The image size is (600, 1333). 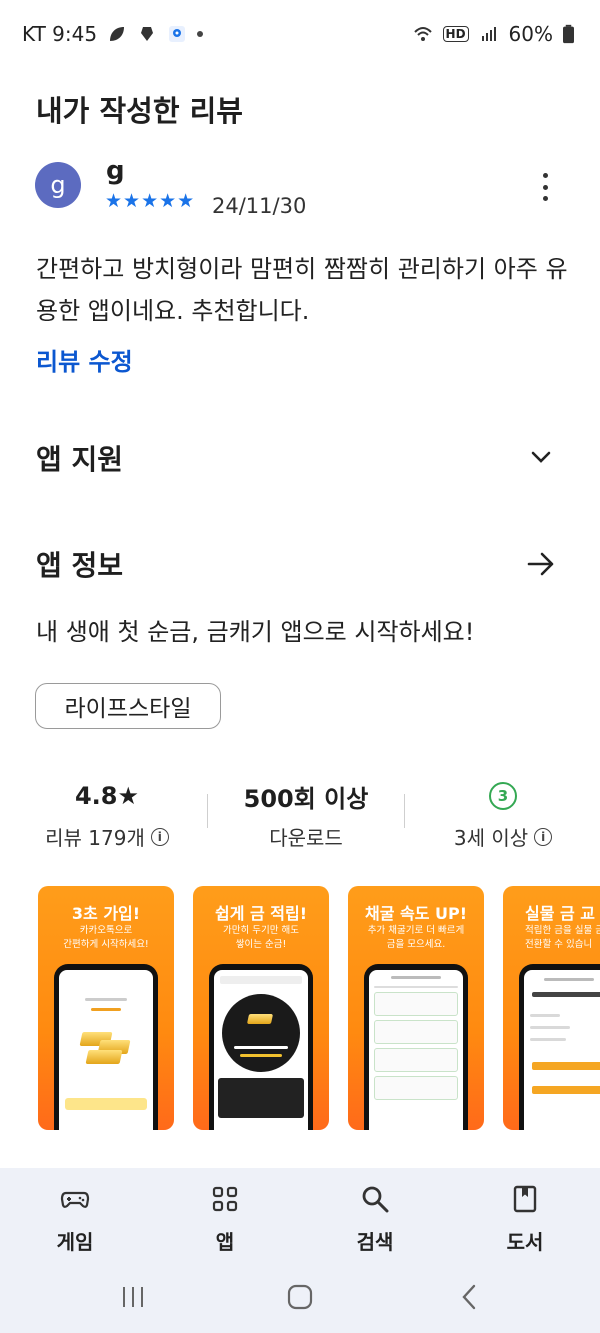 What do you see at coordinates (545, 187) in the screenshot?
I see `more-options-icon` at bounding box center [545, 187].